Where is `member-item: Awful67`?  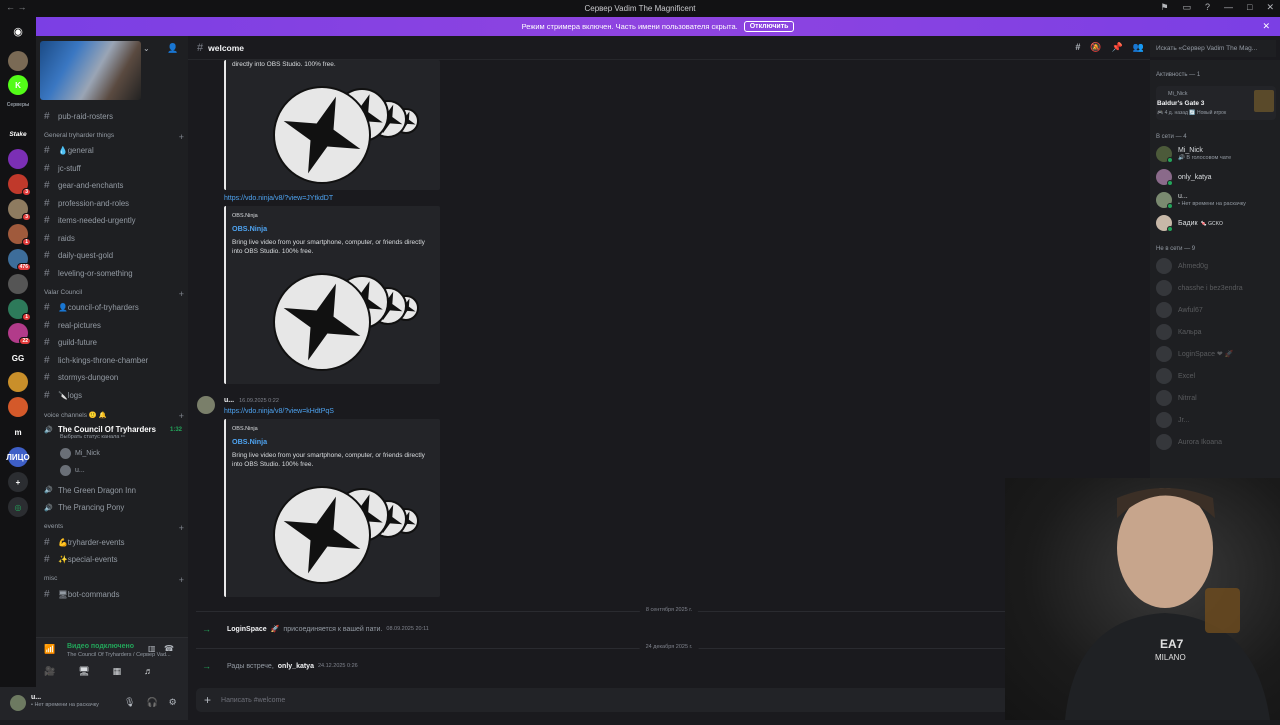 member-item: Awful67 is located at coordinates (1179, 310).